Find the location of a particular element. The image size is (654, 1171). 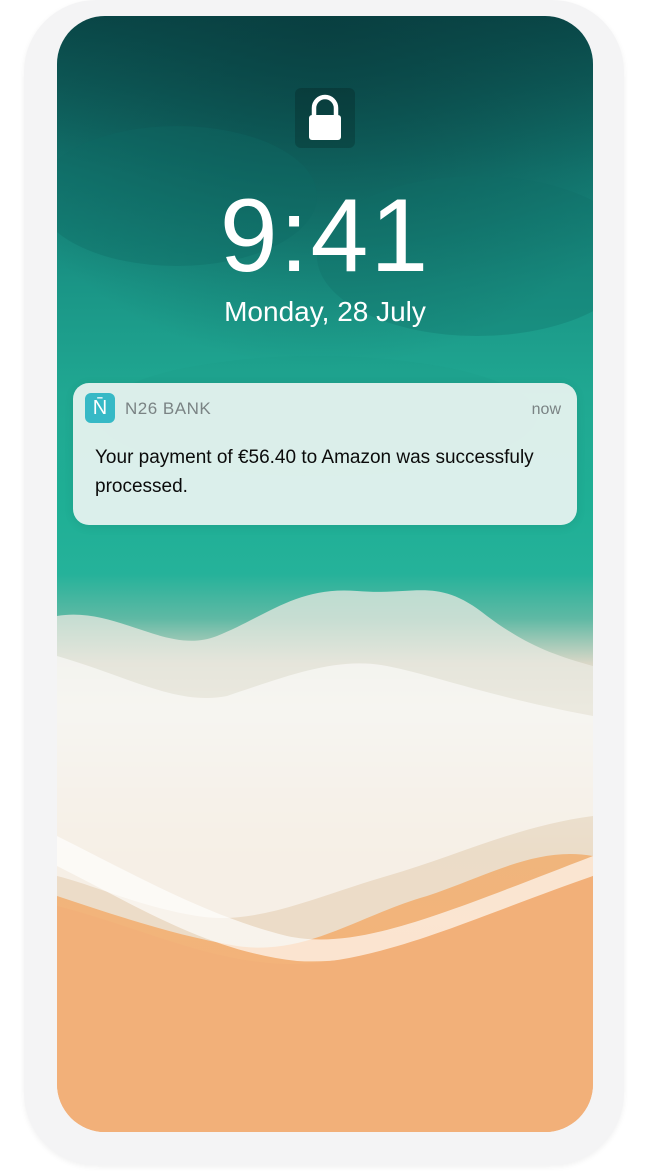

n26-app-icon: N̄ is located at coordinates (100, 408).